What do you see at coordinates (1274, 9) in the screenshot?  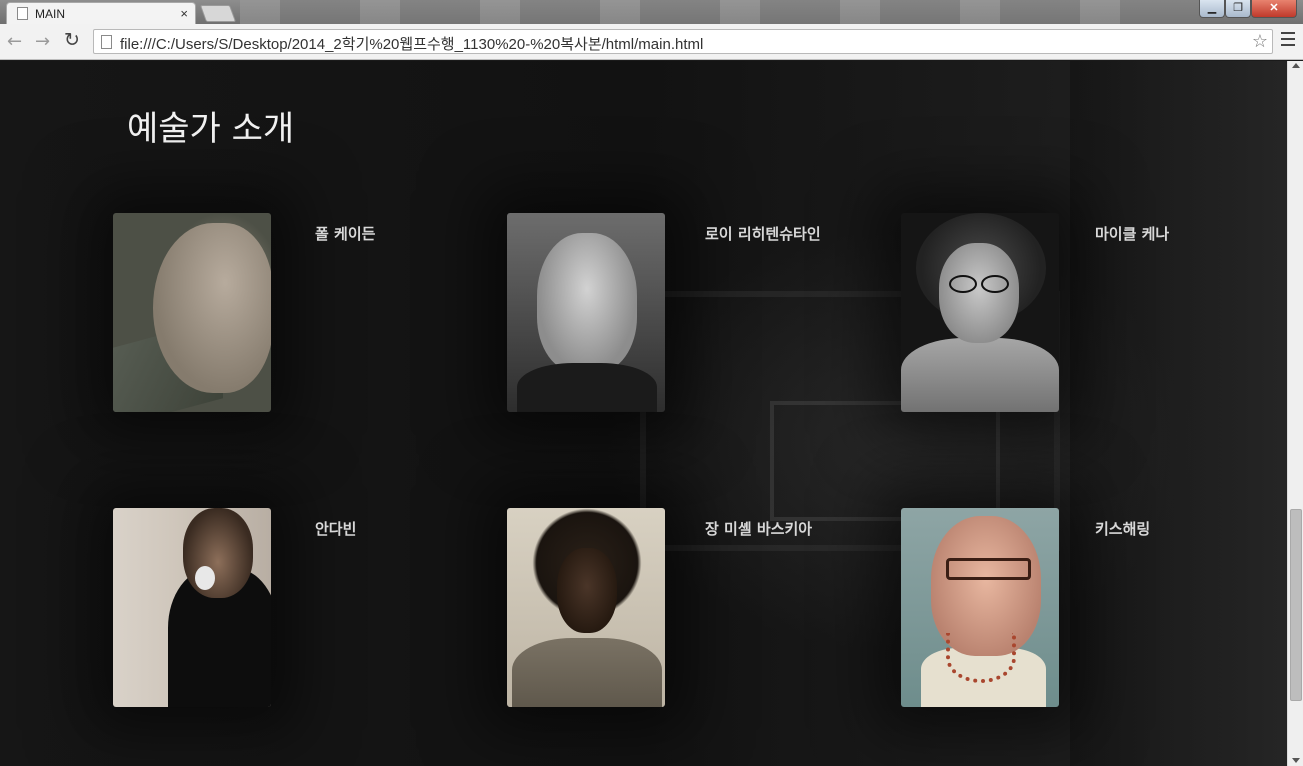 I see `window-close-button: ✕` at bounding box center [1274, 9].